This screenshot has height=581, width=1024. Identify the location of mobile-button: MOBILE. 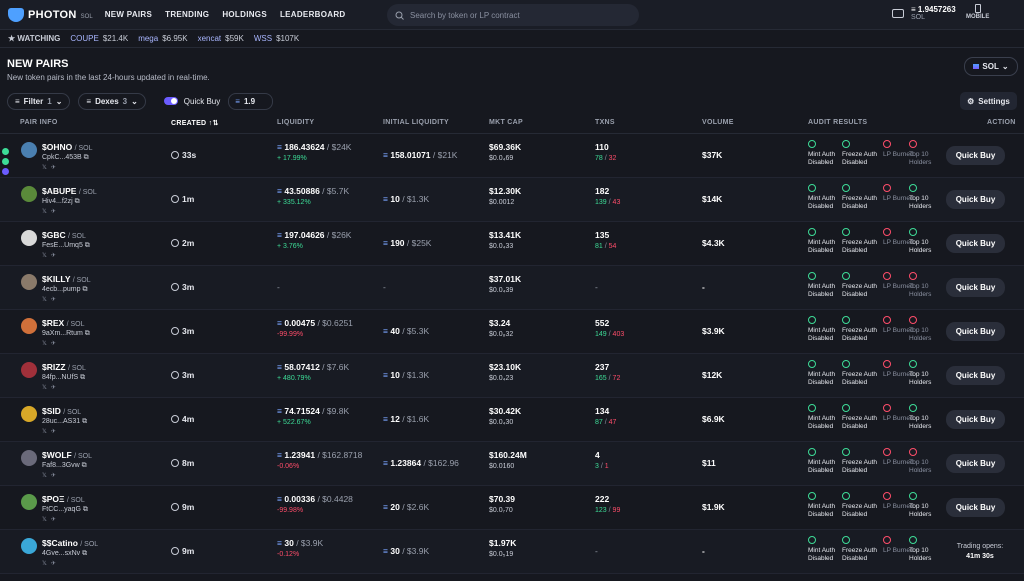
(977, 12).